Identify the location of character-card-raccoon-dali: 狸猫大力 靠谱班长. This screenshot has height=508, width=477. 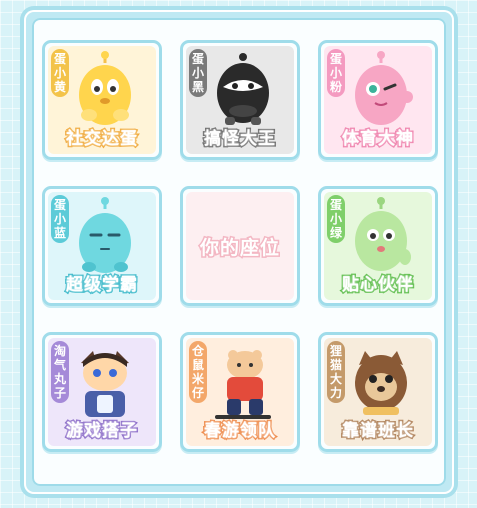
(378, 392).